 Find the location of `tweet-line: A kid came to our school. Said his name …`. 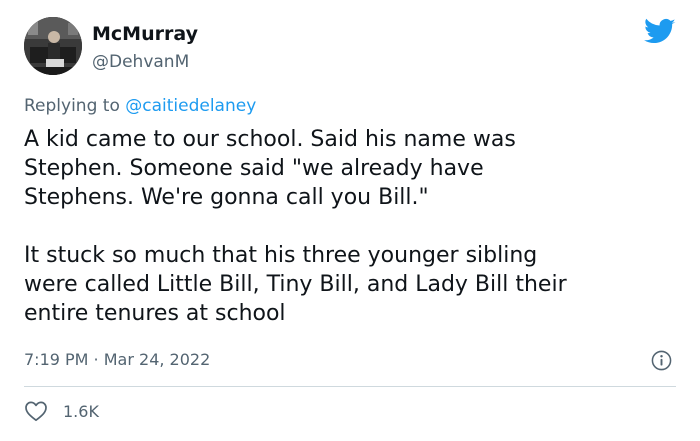

tweet-line: A kid came to our school. Said his name … is located at coordinates (270, 139).